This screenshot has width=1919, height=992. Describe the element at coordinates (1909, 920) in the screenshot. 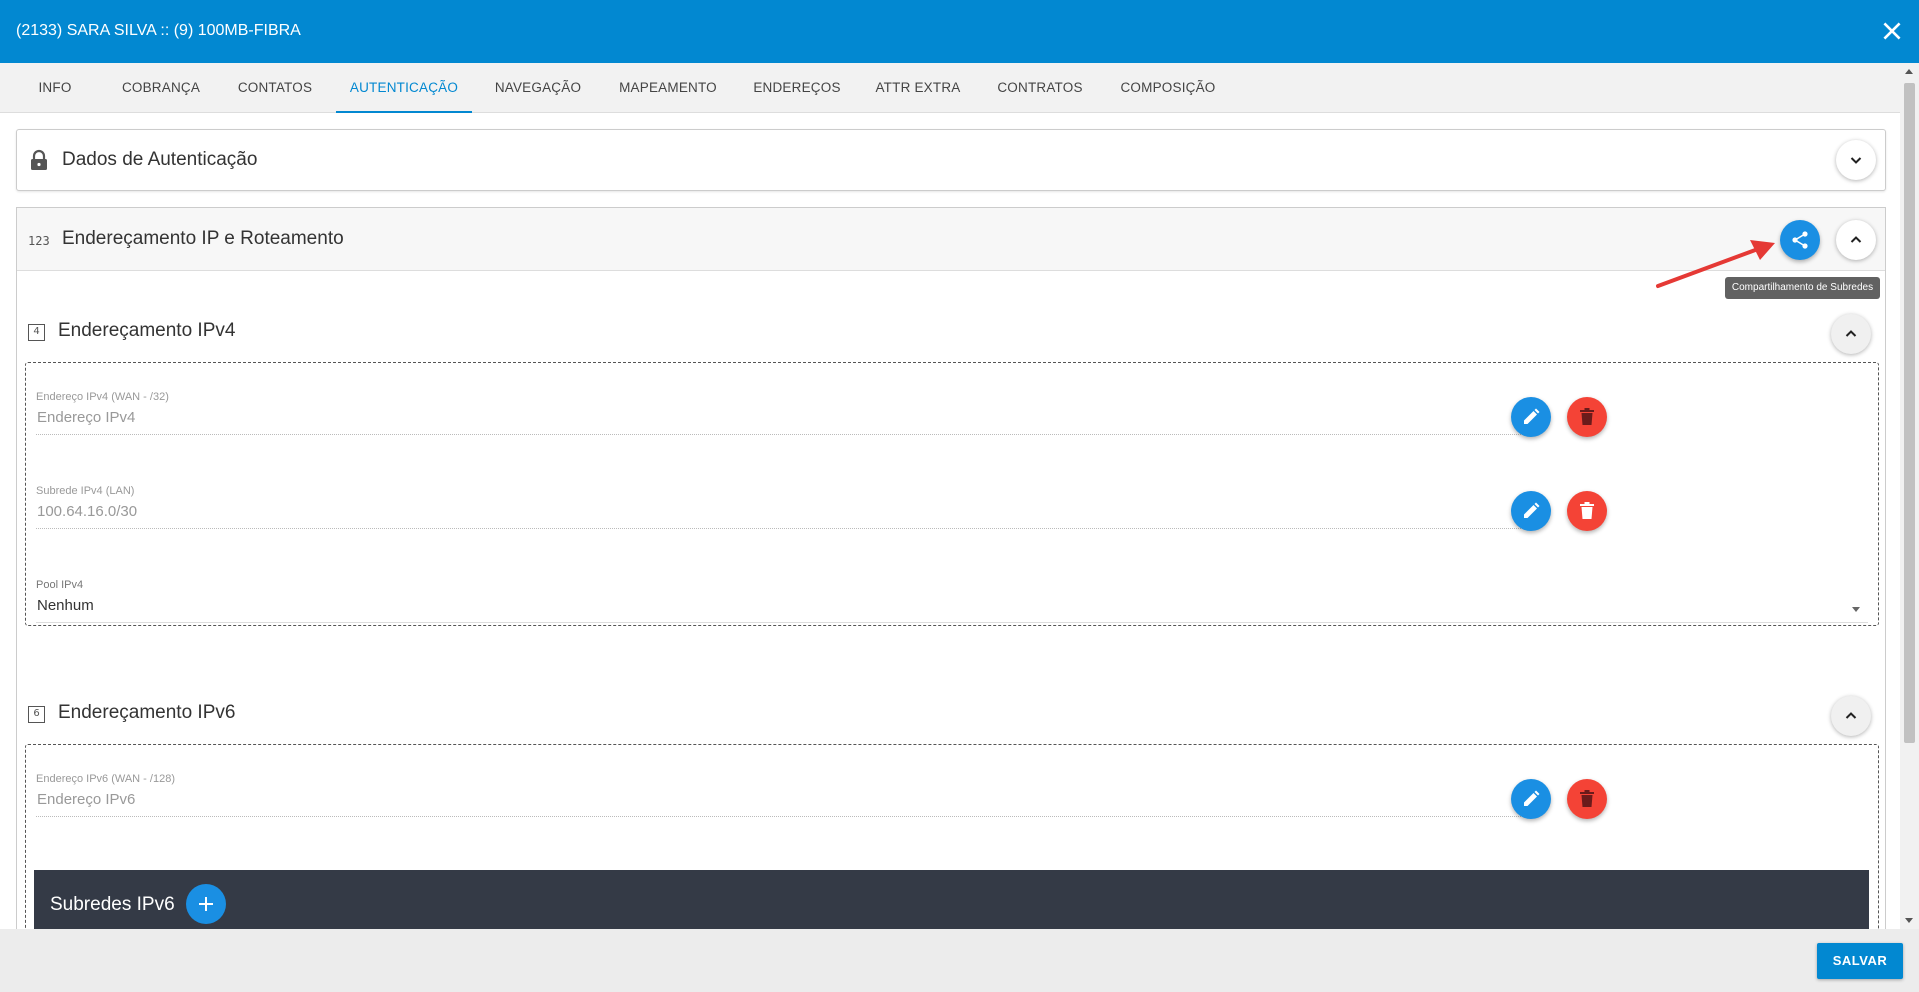

I see `scroll-down-icon` at that location.